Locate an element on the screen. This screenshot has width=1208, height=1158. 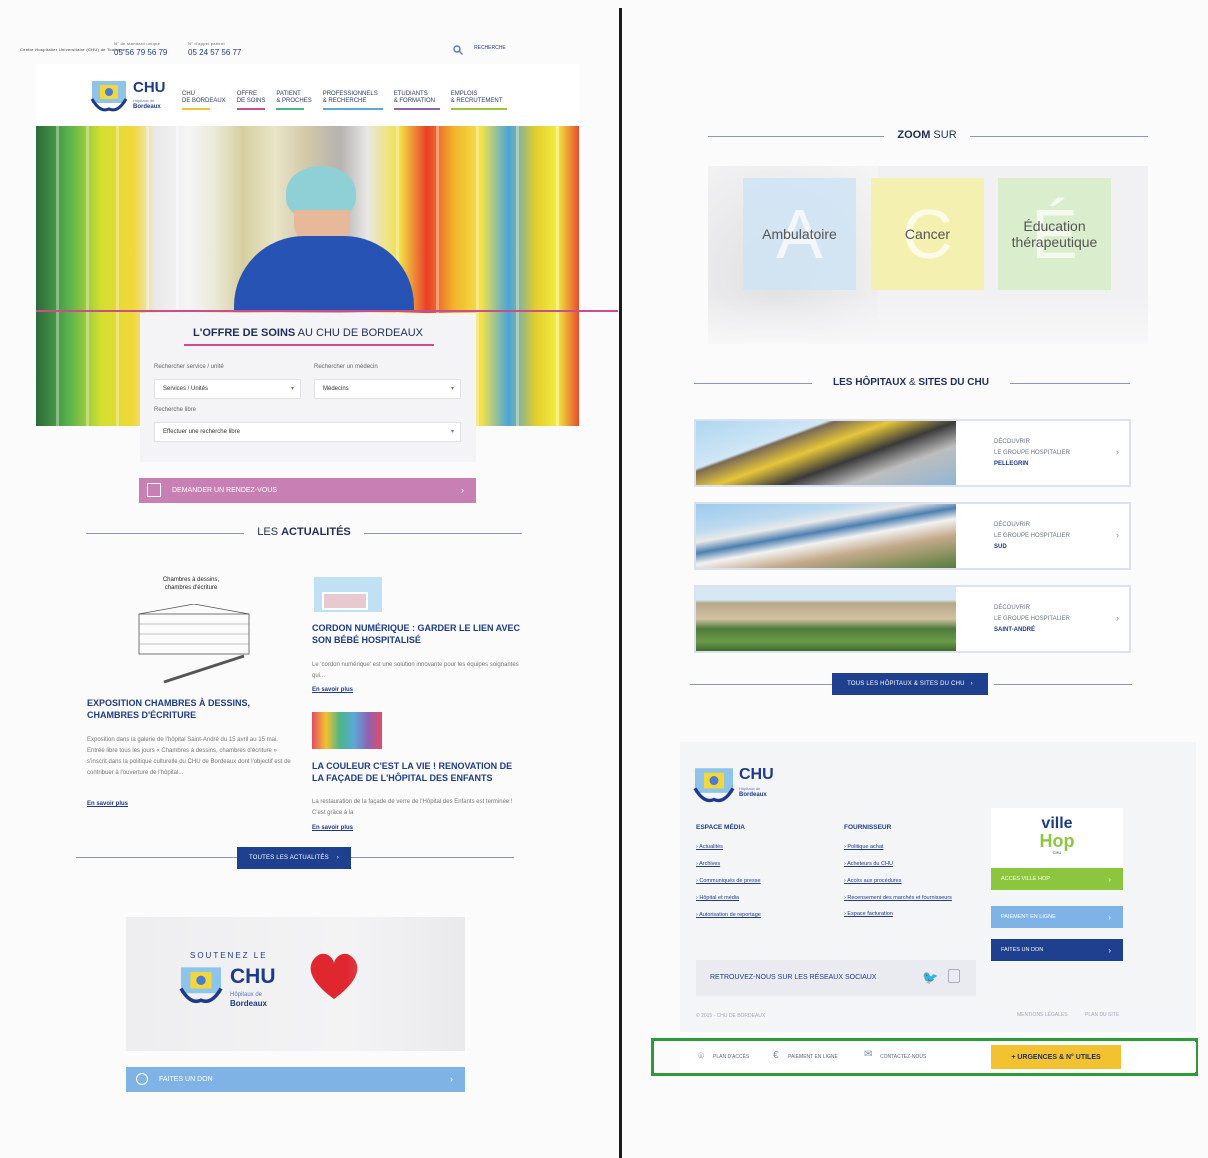
zoom-tile-education: É Éducation thérapeutique is located at coordinates (1054, 234).